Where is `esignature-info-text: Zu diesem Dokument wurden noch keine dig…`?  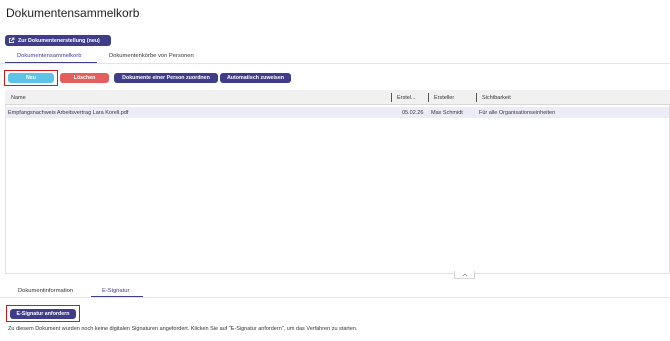 esignature-info-text: Zu diesem Dokument wurden noch keine dig… is located at coordinates (183, 329).